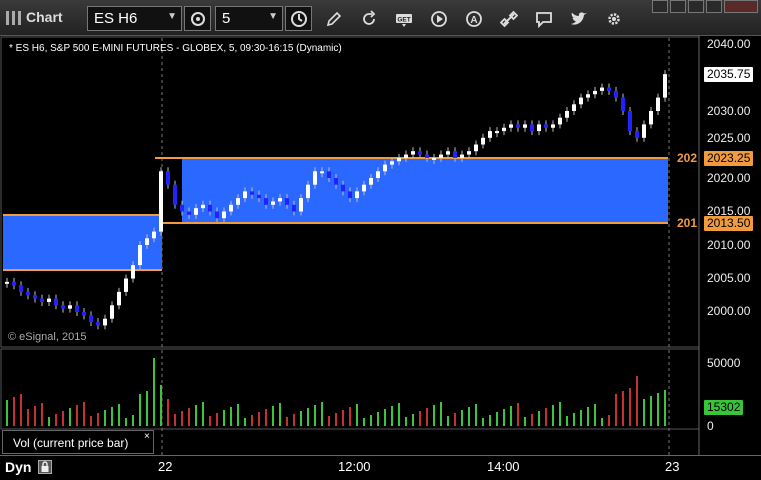  Describe the element at coordinates (45, 467) in the screenshot. I see `lock-icon` at that location.